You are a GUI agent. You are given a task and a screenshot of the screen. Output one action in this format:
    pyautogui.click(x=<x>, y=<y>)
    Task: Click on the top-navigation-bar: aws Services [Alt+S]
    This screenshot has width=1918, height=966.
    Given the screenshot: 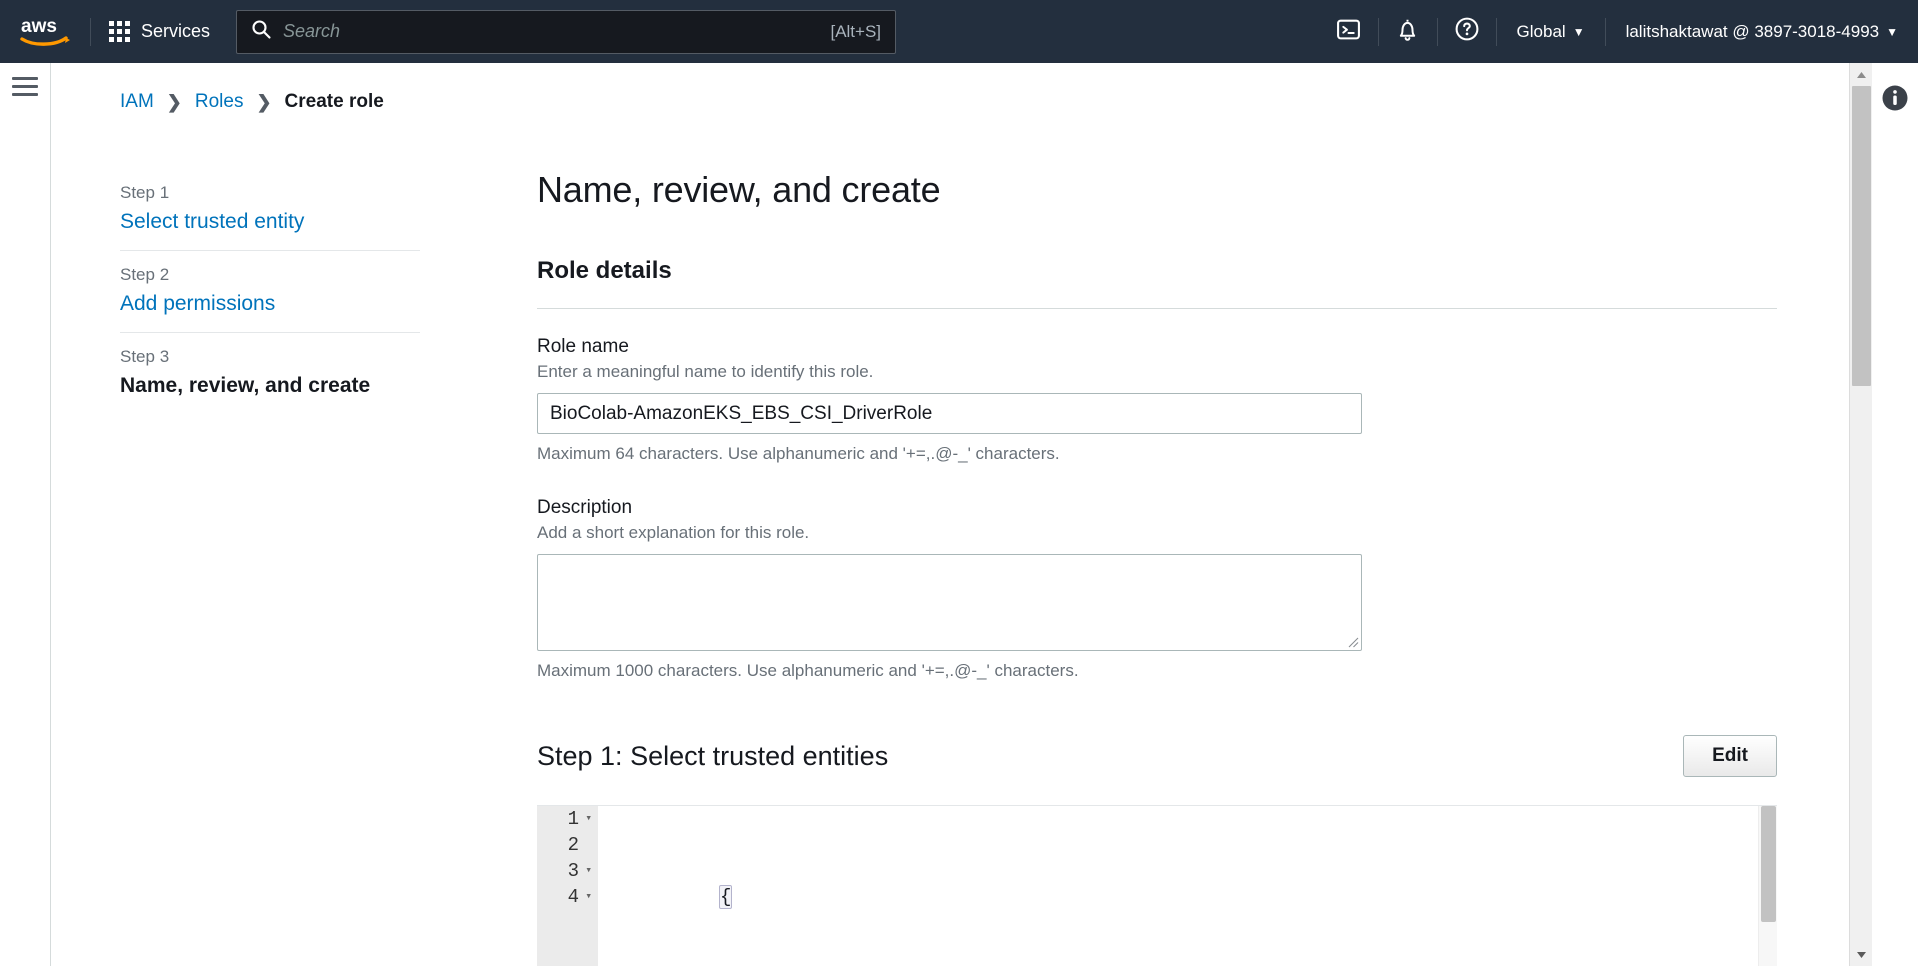 What is the action you would take?
    pyautogui.click(x=959, y=31)
    